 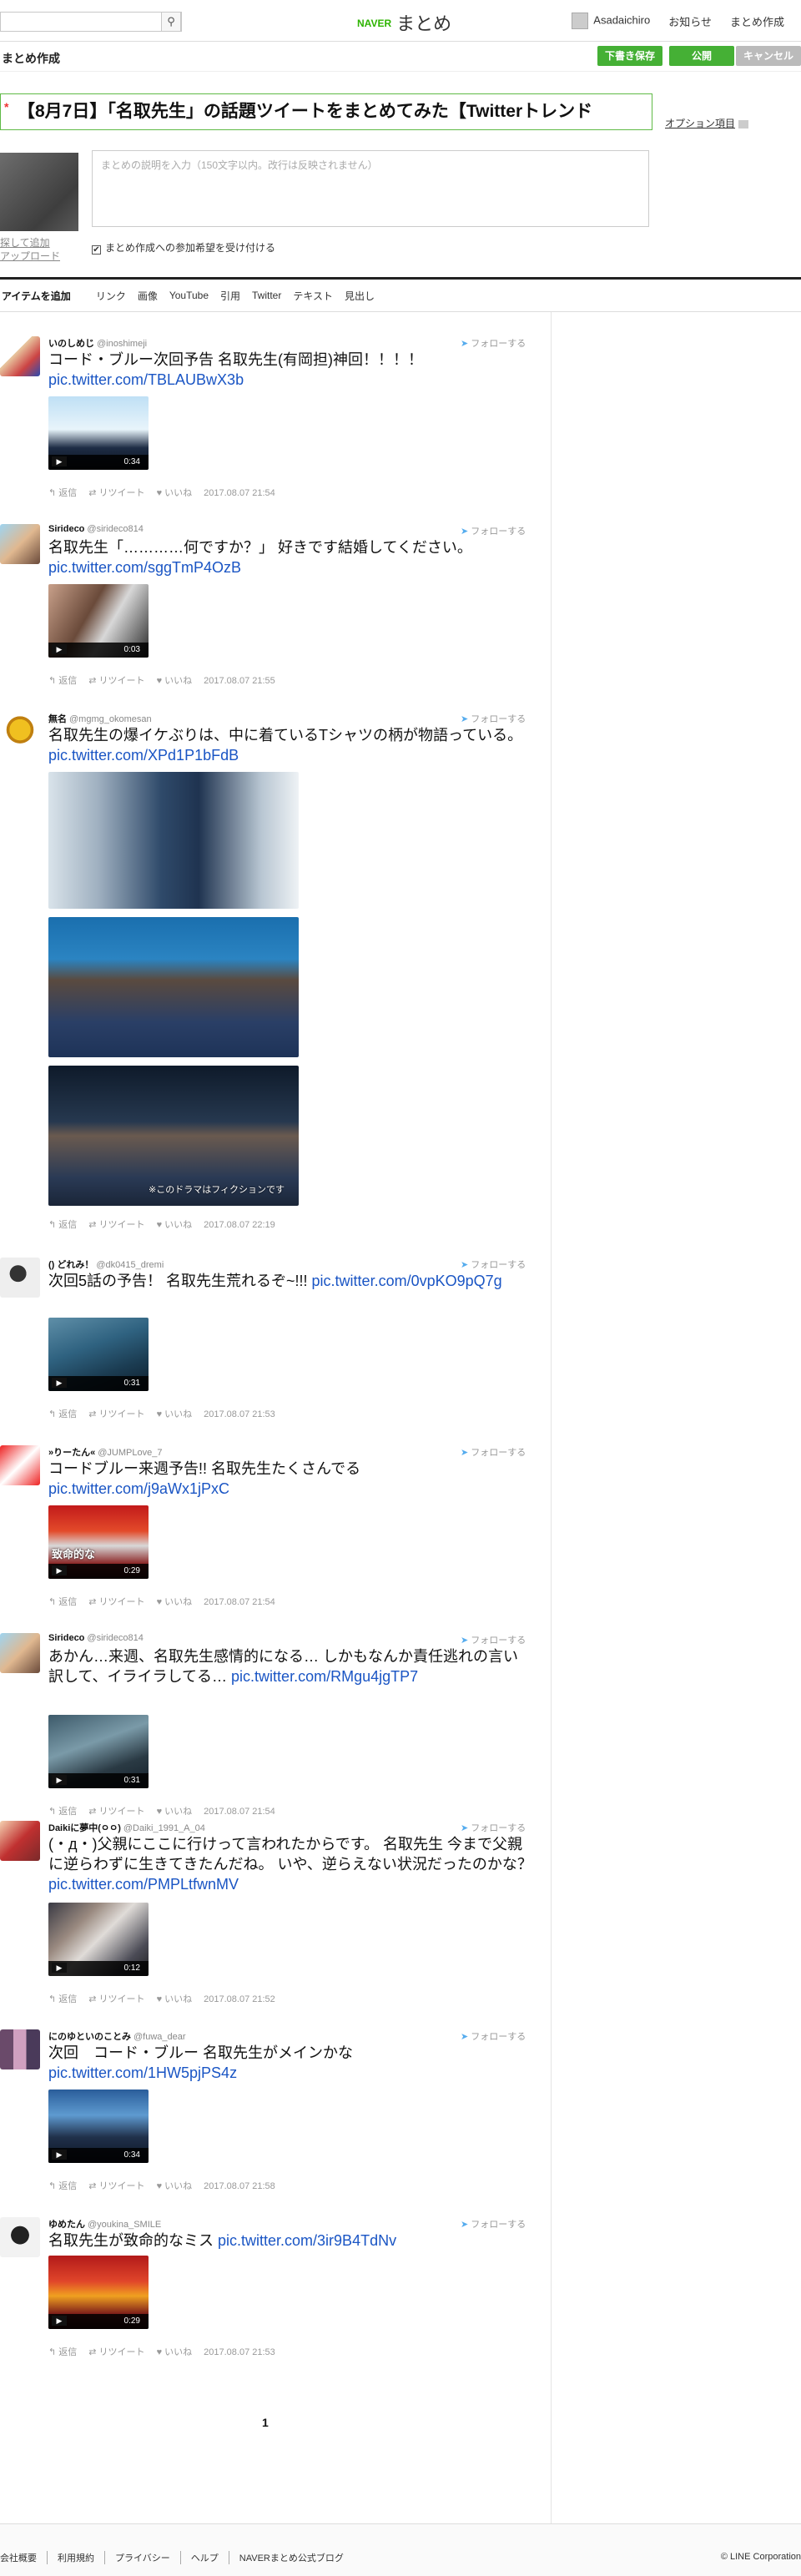 I want to click on add-heading-button: 見出し, so click(x=360, y=296).